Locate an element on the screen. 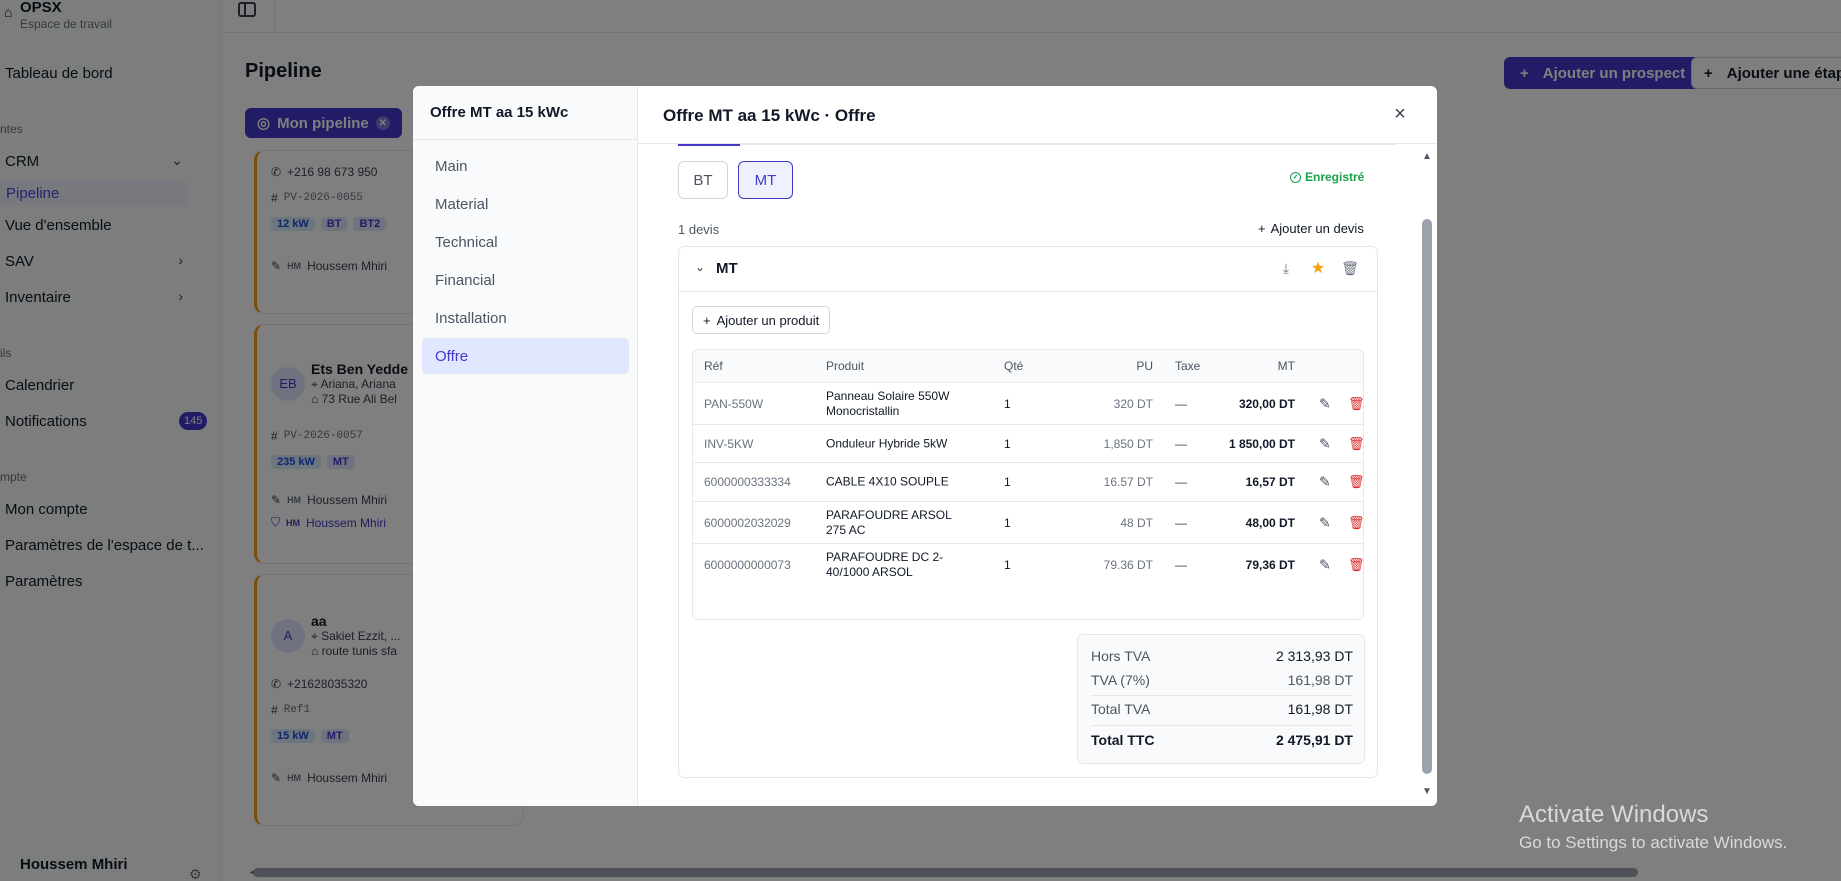 The height and width of the screenshot is (881, 1841). table-header: Réf Produit Qté PU Taxe MT is located at coordinates (1028, 366).